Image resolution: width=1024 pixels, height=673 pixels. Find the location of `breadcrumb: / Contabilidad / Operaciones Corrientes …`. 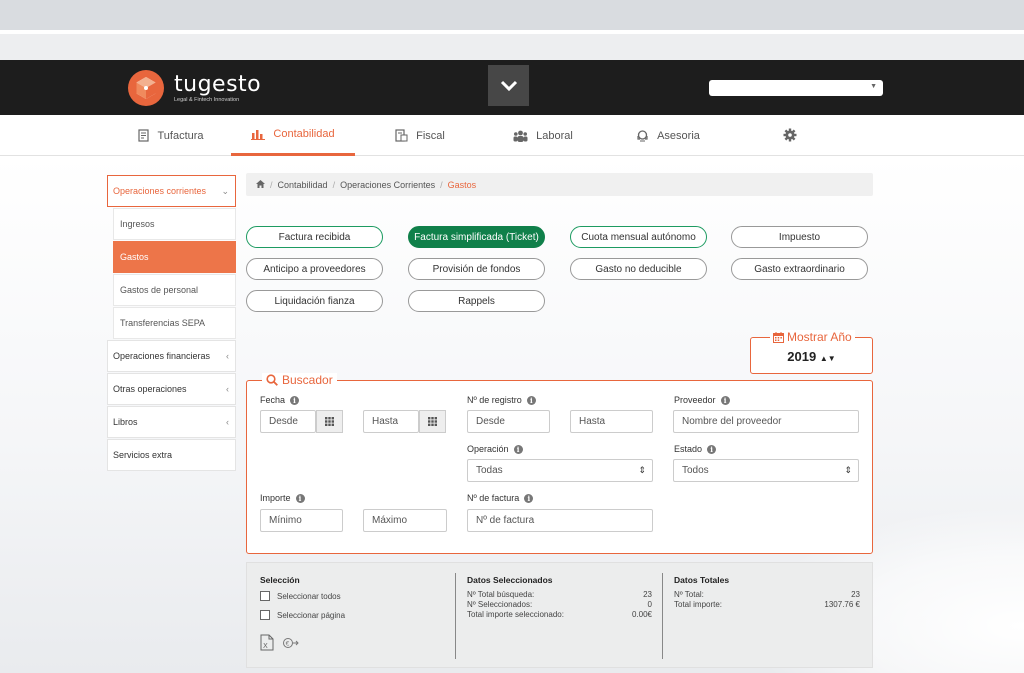

breadcrumb: / Contabilidad / Operaciones Corrientes … is located at coordinates (559, 184).